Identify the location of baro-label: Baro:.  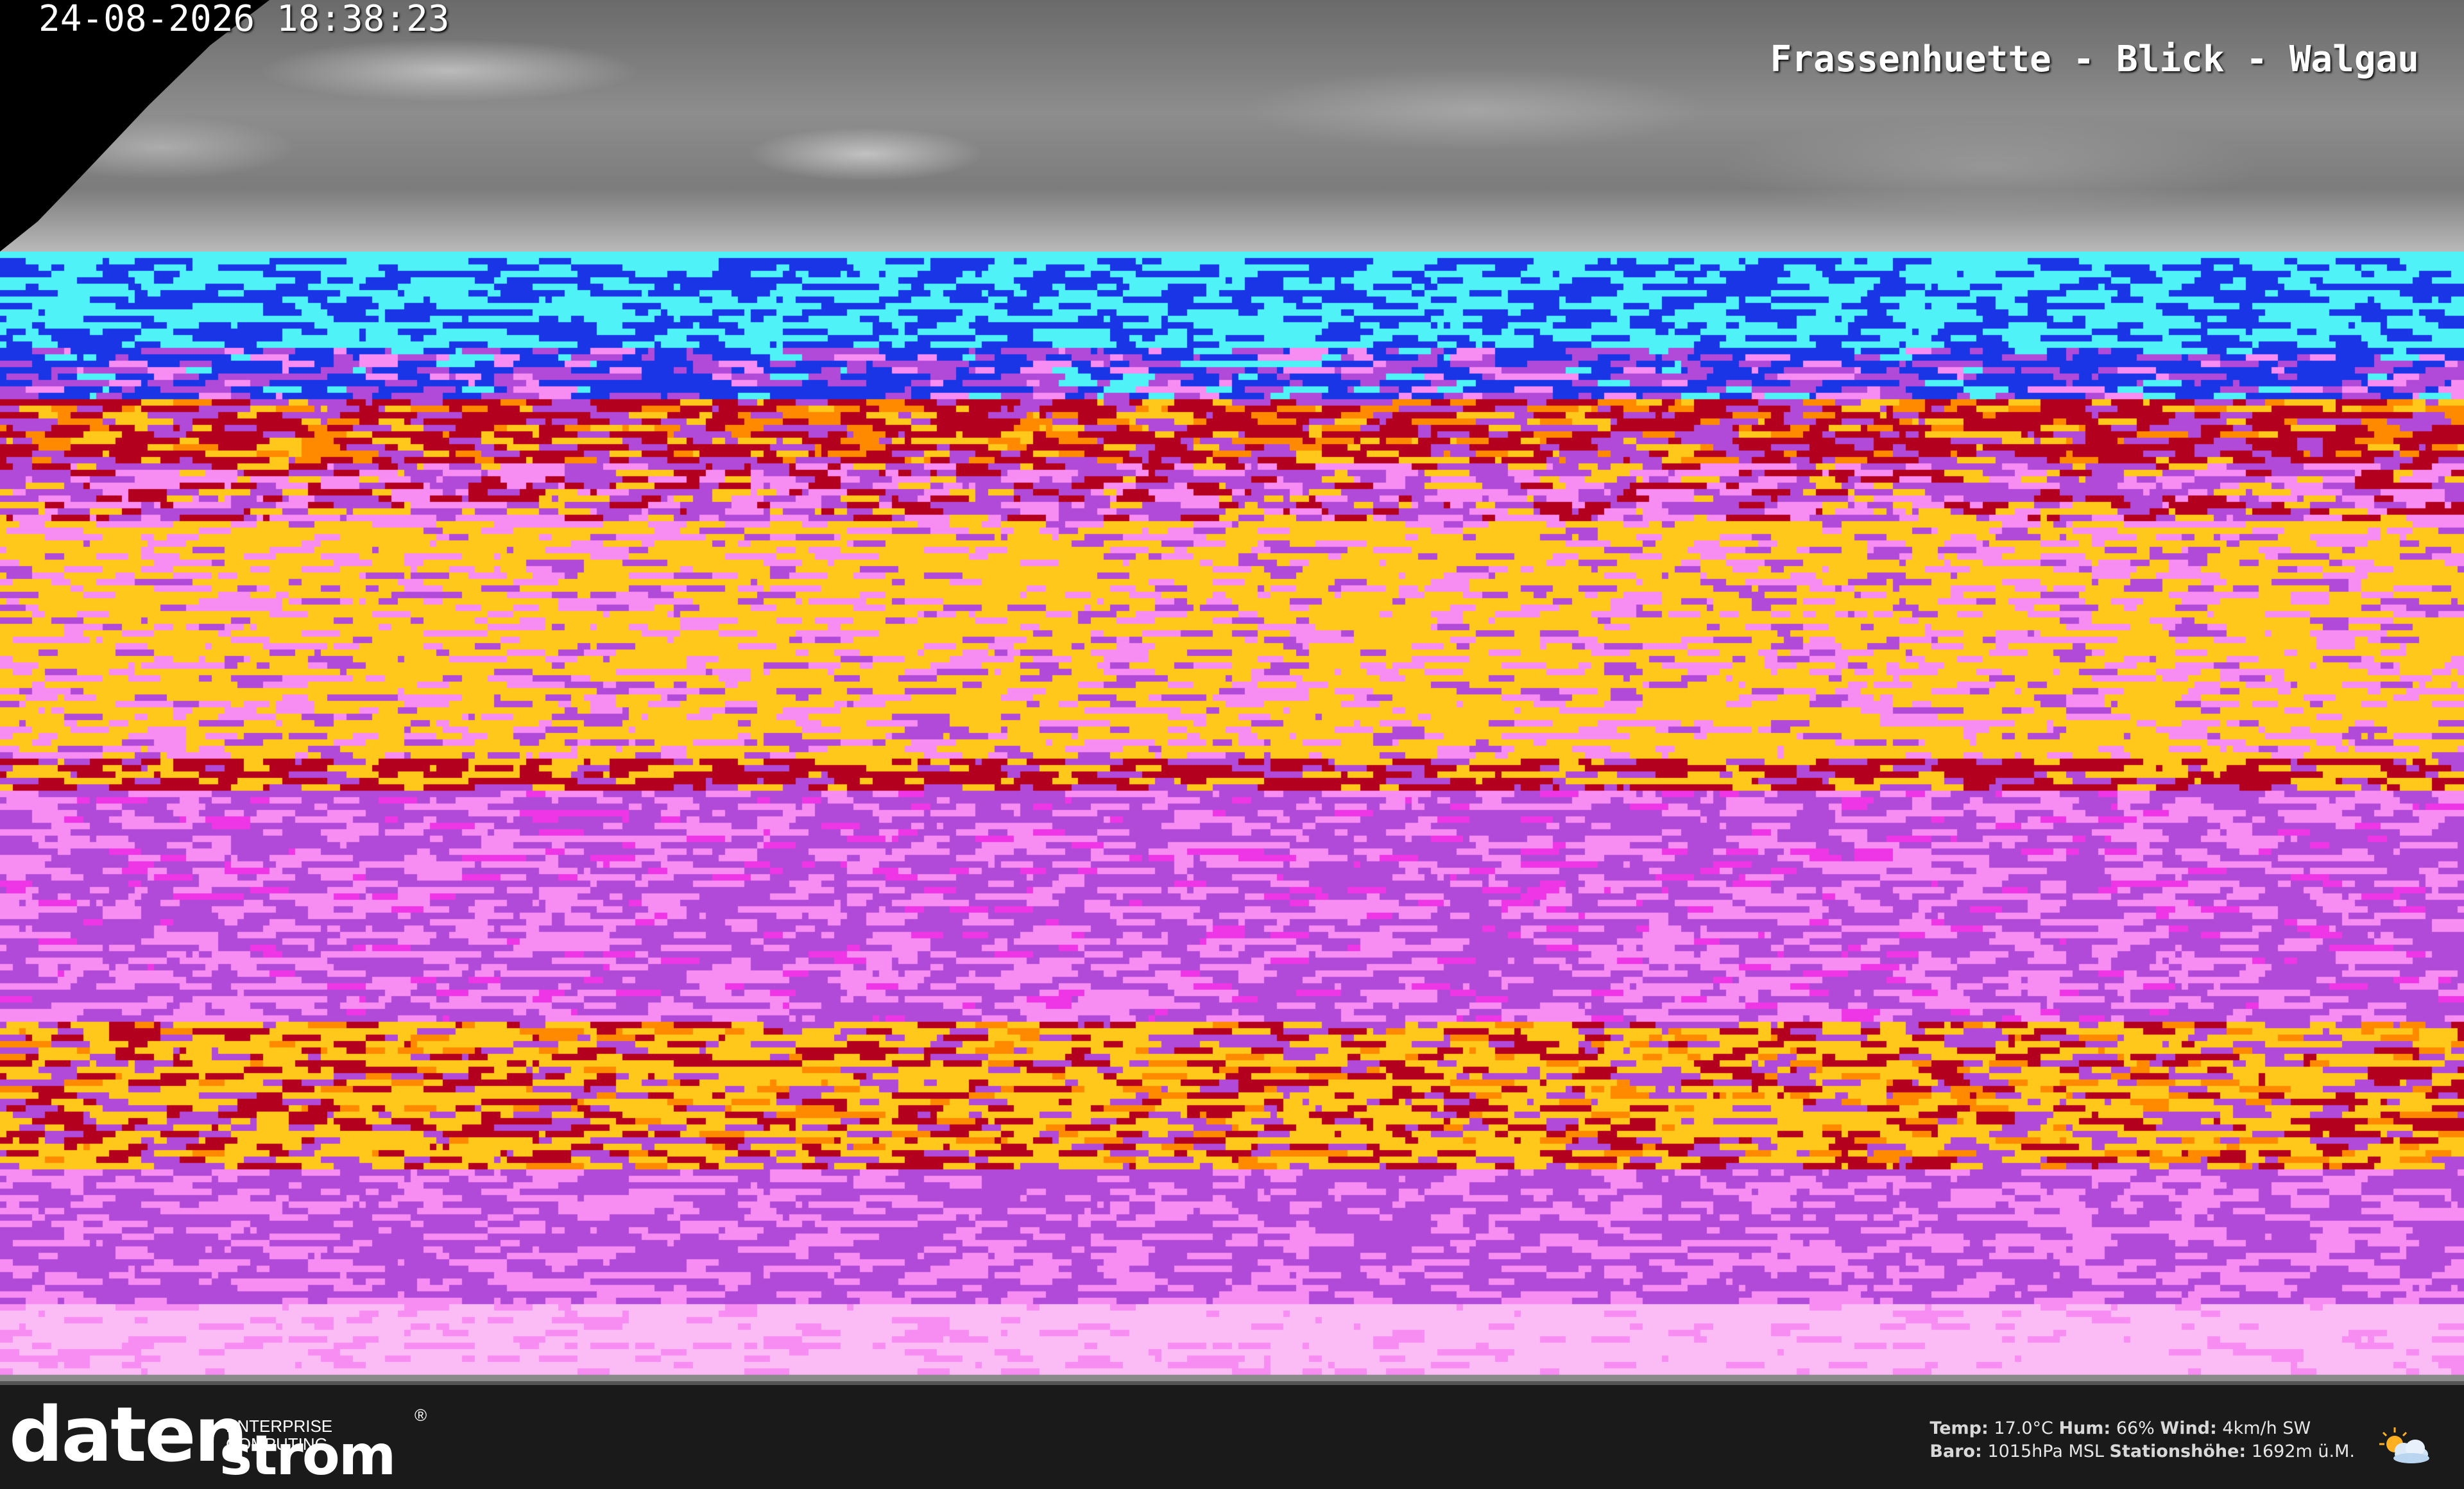
(1956, 1451).